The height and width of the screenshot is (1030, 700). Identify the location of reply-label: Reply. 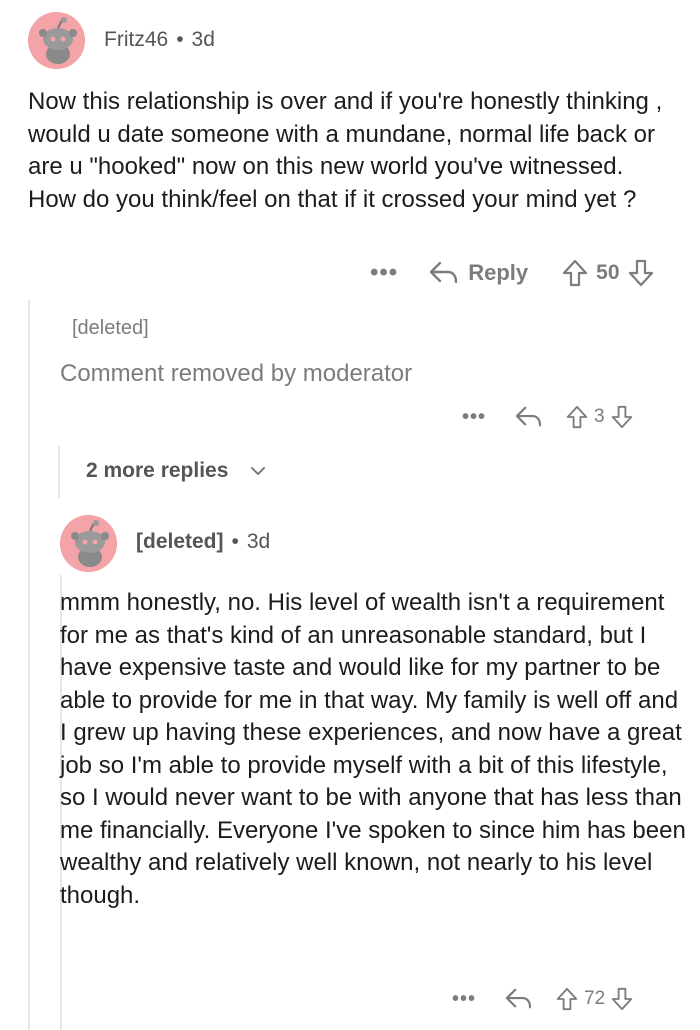
(498, 272).